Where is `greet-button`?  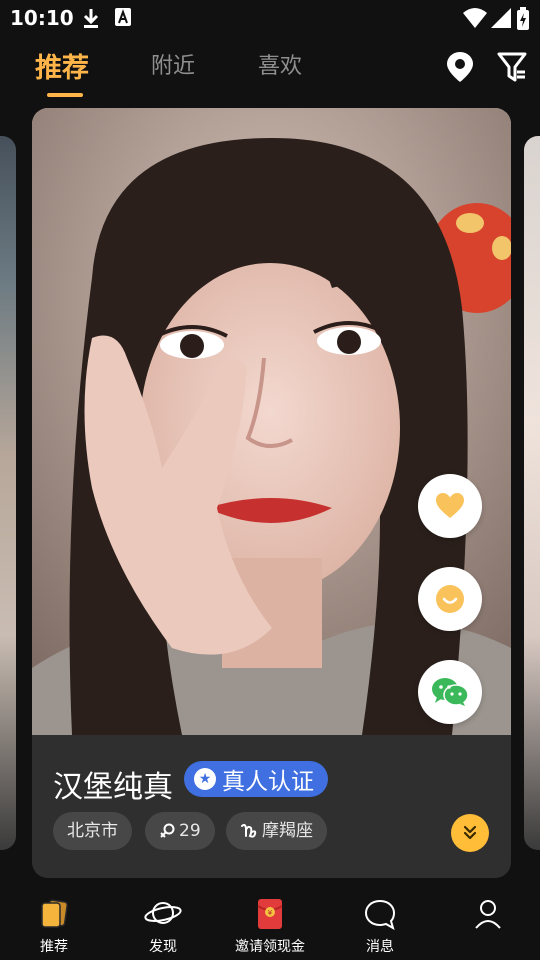
greet-button is located at coordinates (450, 599).